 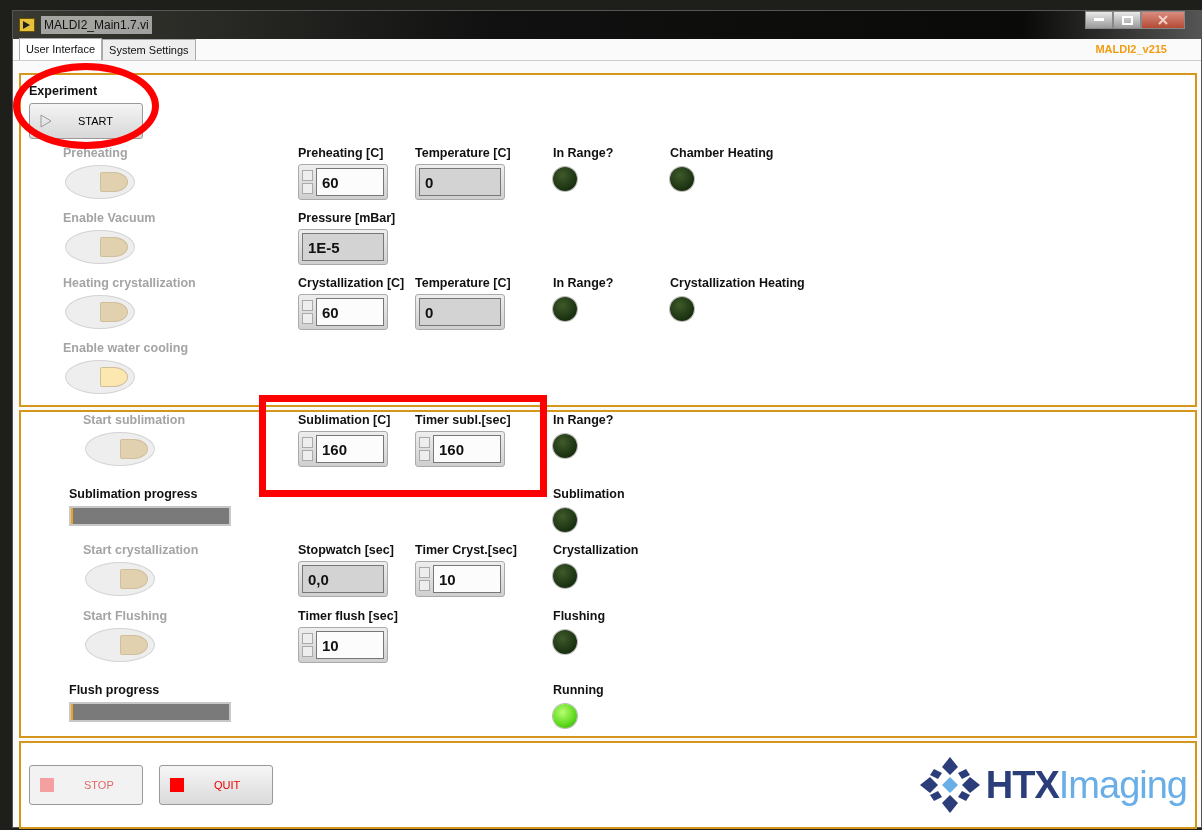 I want to click on led-label: Running, so click(x=579, y=690).